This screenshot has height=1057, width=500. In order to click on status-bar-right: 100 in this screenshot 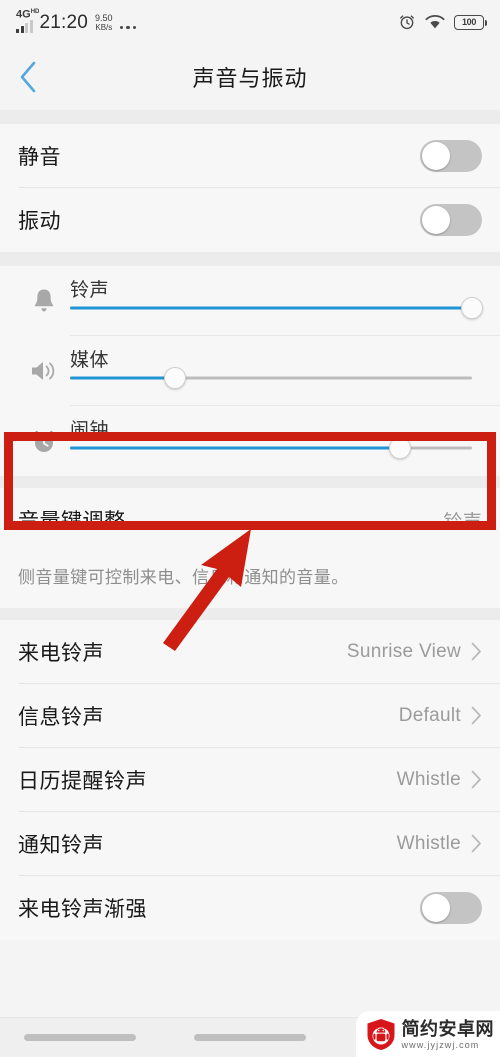, I will do `click(442, 22)`.